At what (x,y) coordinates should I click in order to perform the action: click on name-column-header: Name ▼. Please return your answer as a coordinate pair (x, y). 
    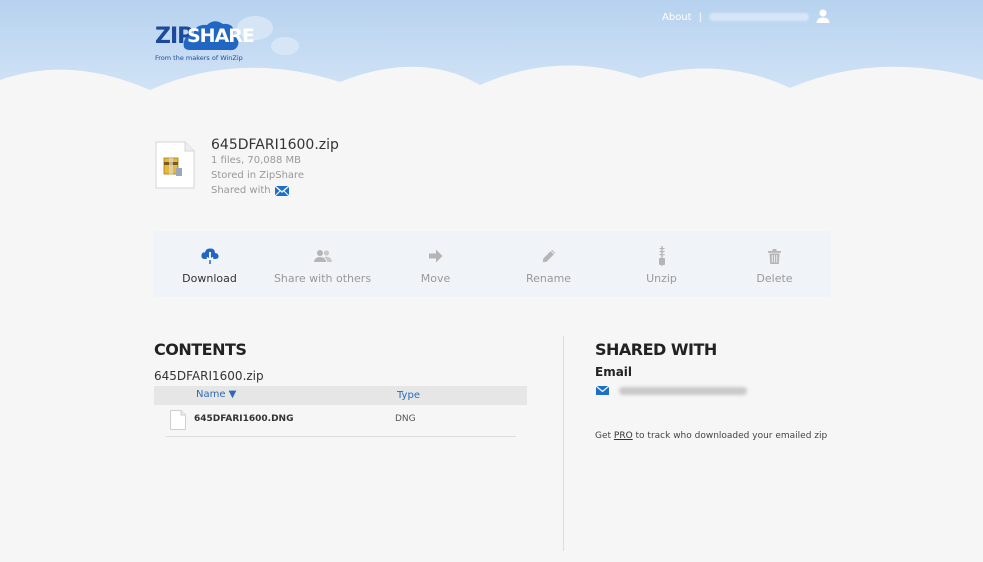
    Looking at the image, I should click on (216, 394).